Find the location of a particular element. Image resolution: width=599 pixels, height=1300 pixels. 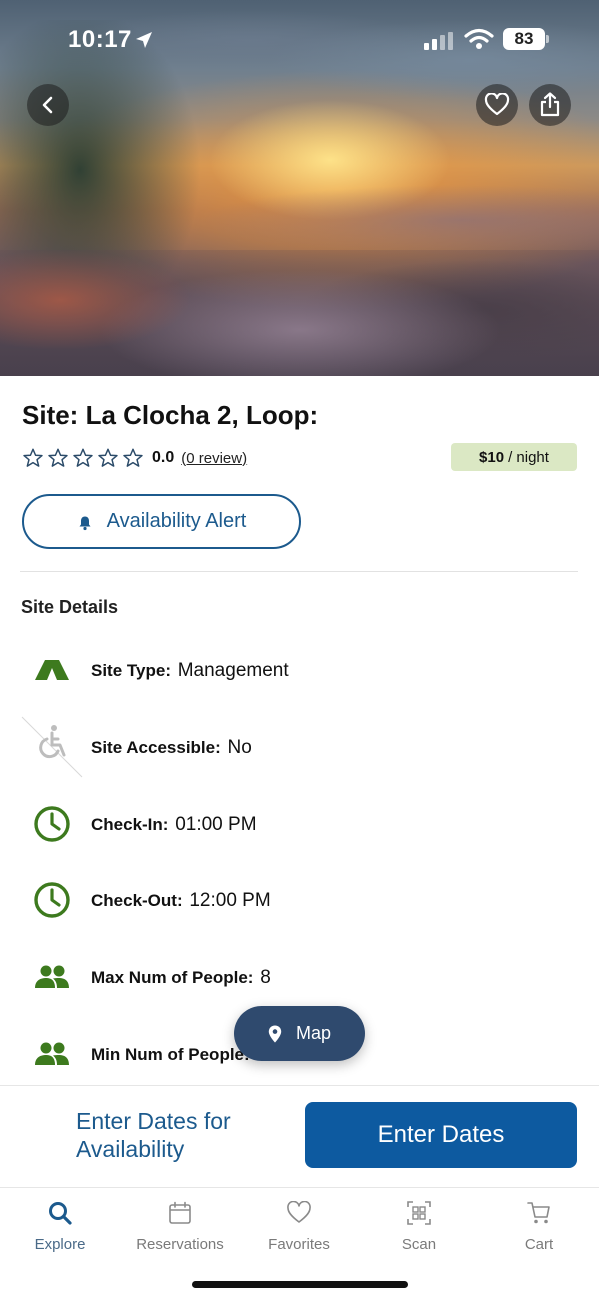

rating-value: 0.0 is located at coordinates (163, 457).